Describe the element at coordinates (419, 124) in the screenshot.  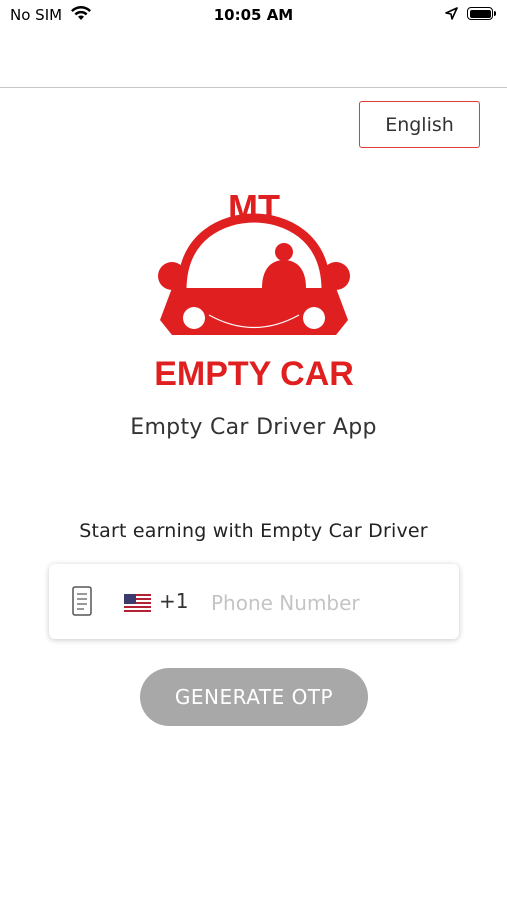
I see `language-button: English` at that location.